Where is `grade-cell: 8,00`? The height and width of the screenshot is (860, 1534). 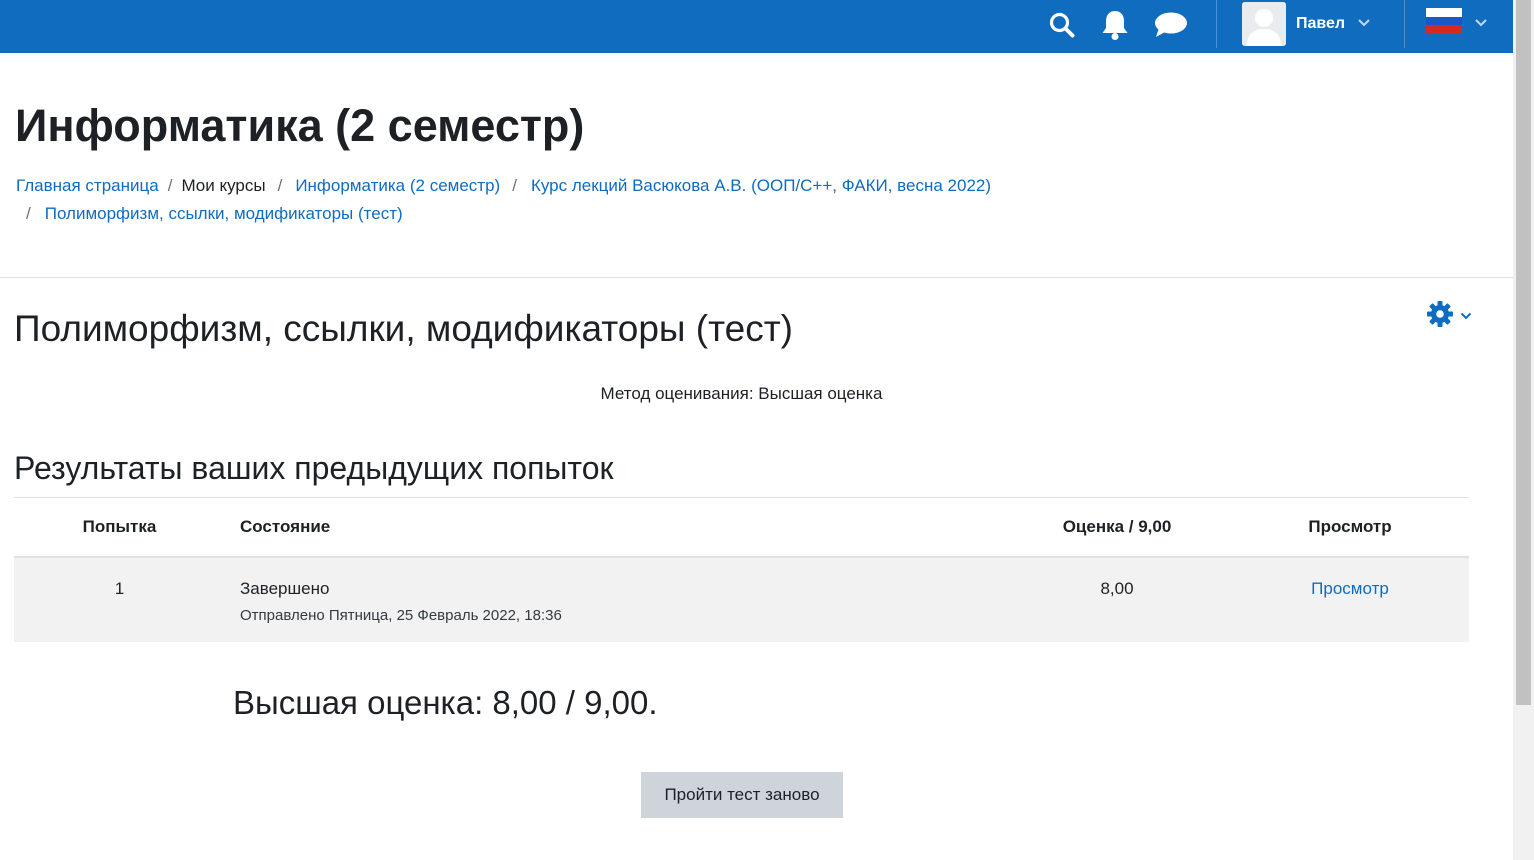 grade-cell: 8,00 is located at coordinates (1117, 599).